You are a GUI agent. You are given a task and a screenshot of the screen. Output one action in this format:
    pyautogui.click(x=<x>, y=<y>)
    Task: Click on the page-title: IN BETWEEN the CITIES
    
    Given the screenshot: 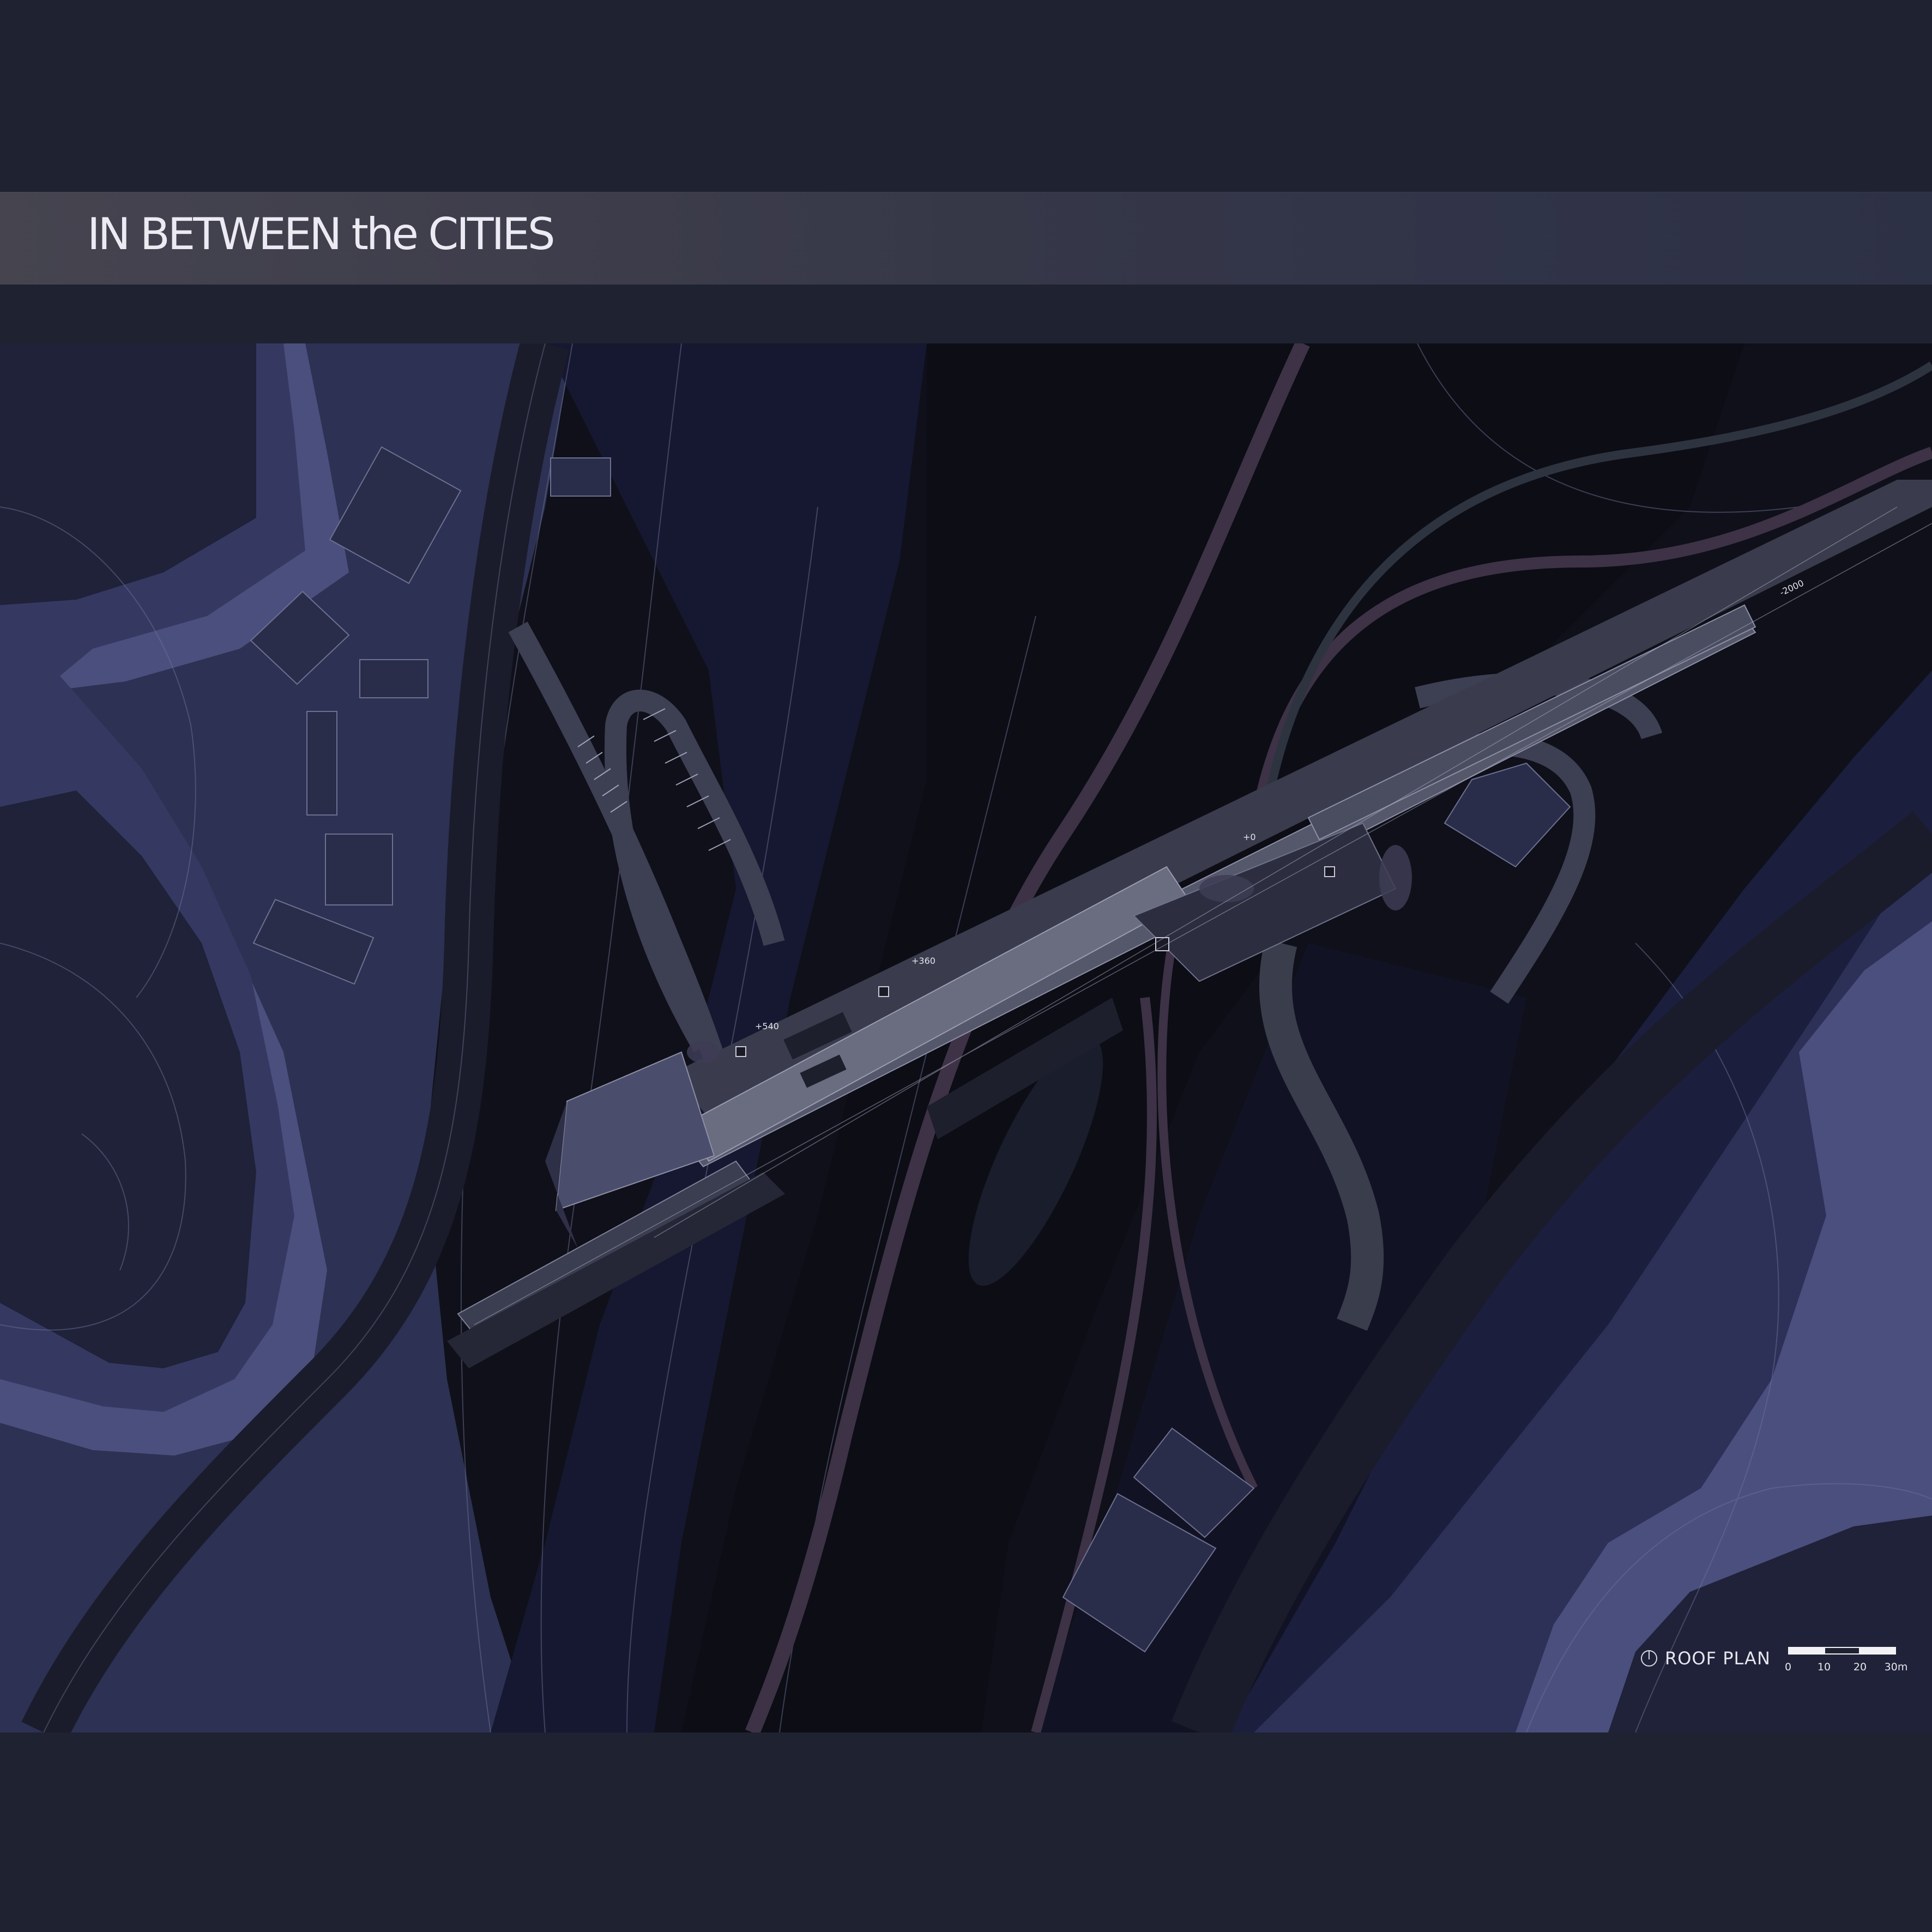 What is the action you would take?
    pyautogui.click(x=321, y=234)
    